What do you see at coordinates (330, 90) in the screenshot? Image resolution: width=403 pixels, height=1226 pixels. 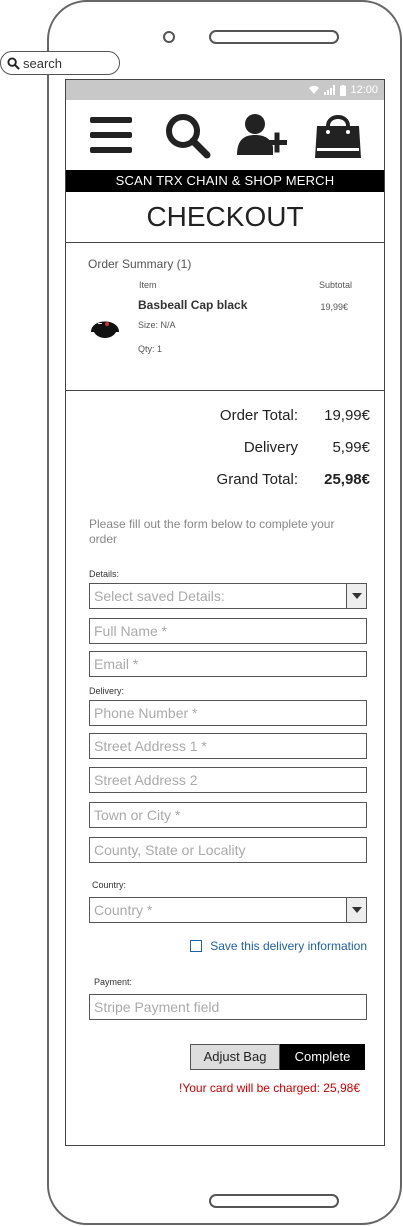 I see `signal-icon` at bounding box center [330, 90].